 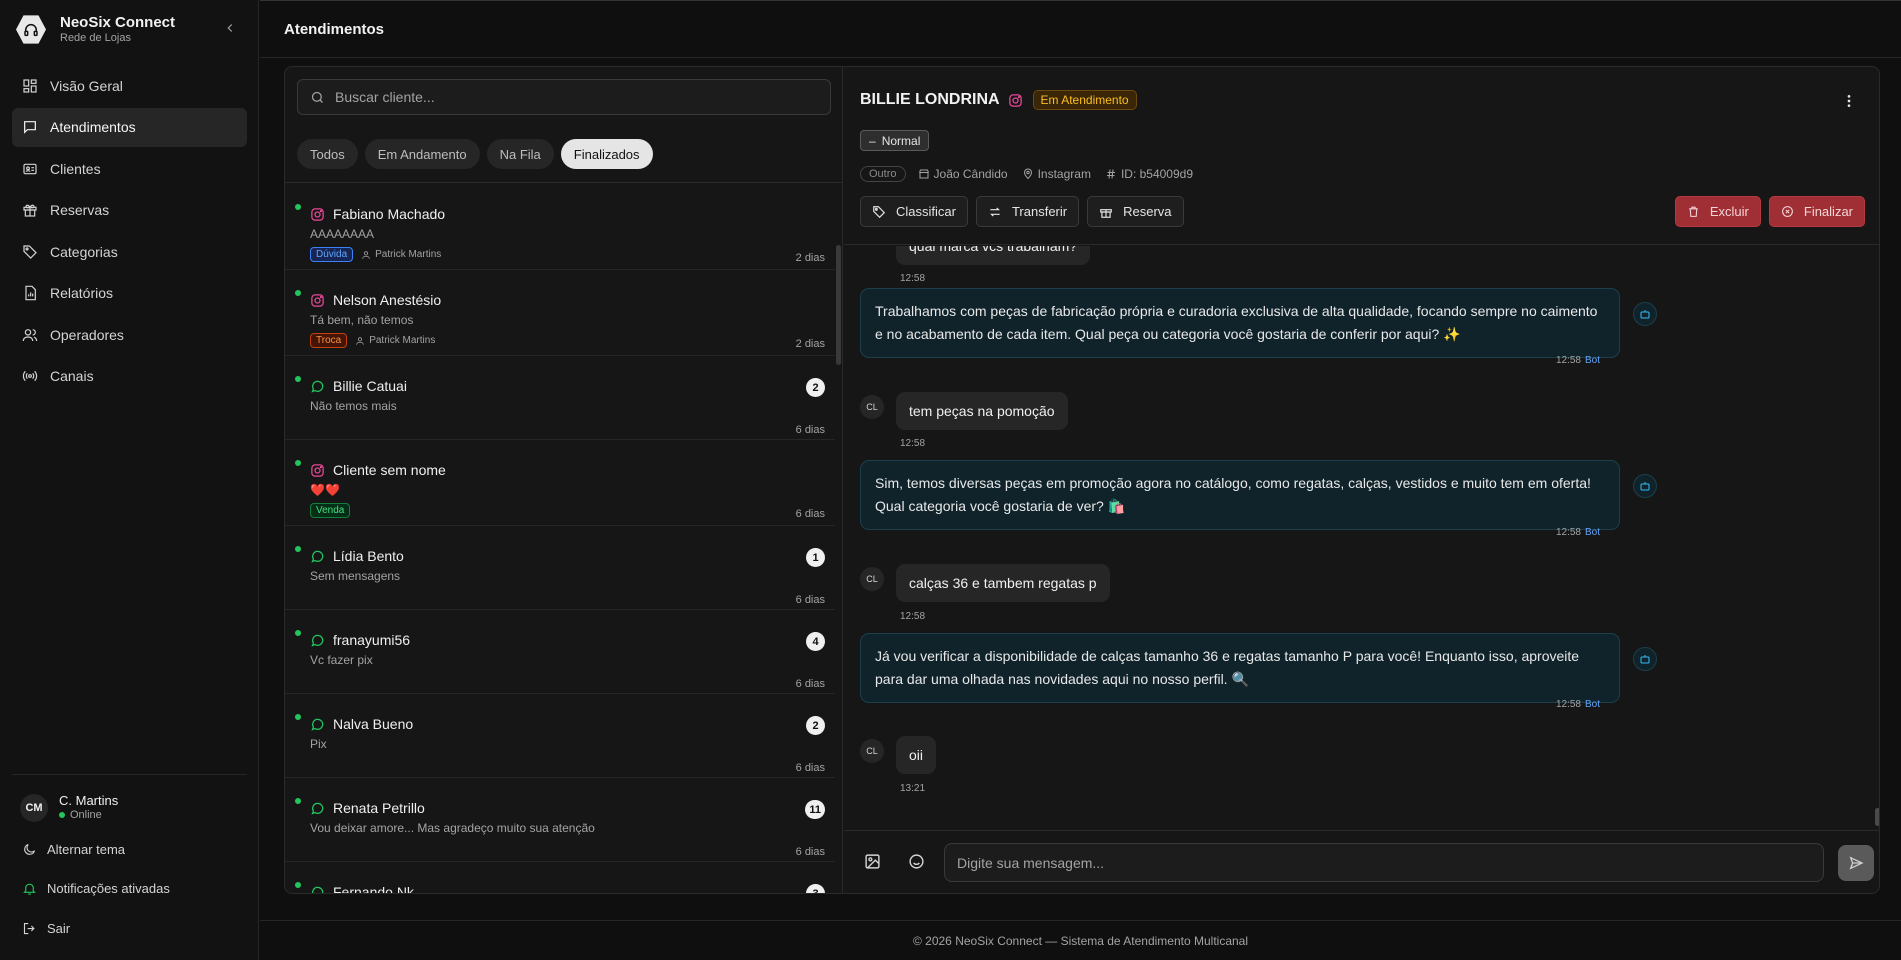 What do you see at coordinates (86, 849) in the screenshot?
I see `toggle-theme-label: Alternar tema` at bounding box center [86, 849].